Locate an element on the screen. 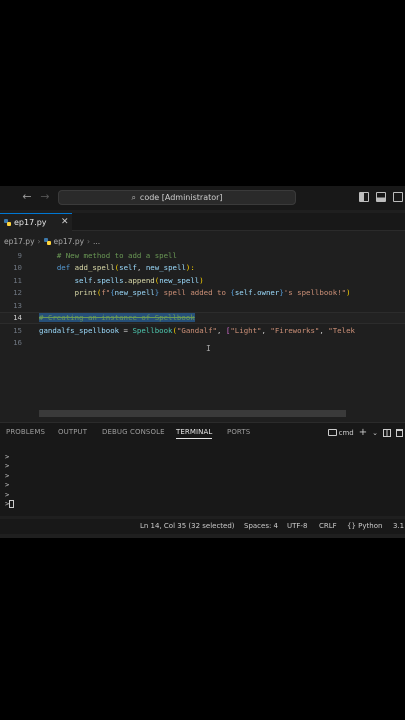  parameter: self is located at coordinates (128, 268).